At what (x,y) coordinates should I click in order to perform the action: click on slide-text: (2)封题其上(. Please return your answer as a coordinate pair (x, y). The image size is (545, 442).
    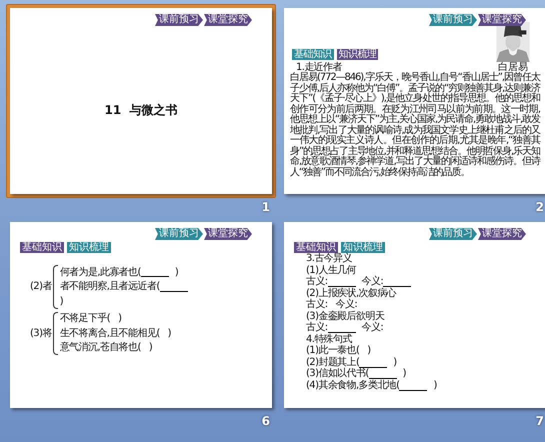
    Looking at the image, I should click on (333, 362).